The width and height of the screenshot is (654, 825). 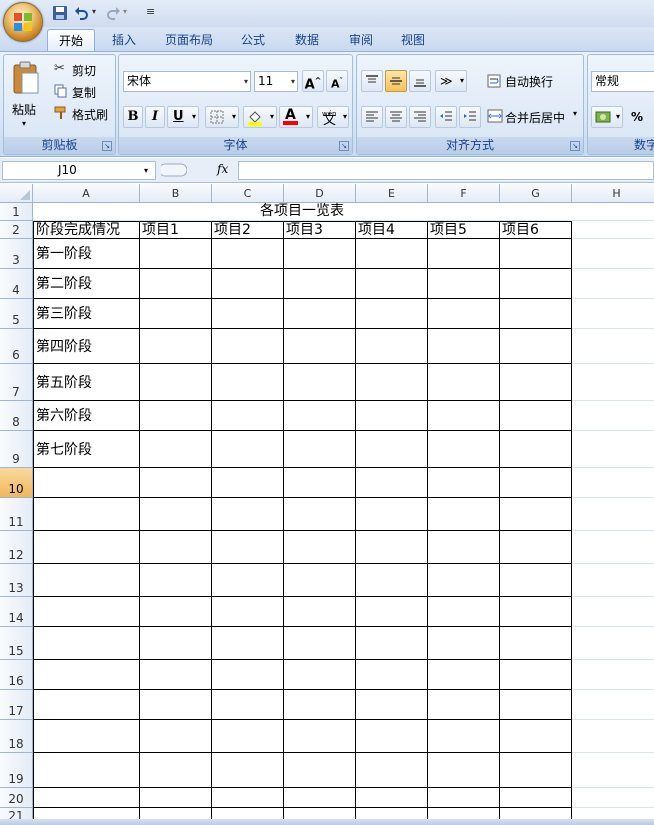 What do you see at coordinates (613, 416) in the screenshot?
I see `cell-h8` at bounding box center [613, 416].